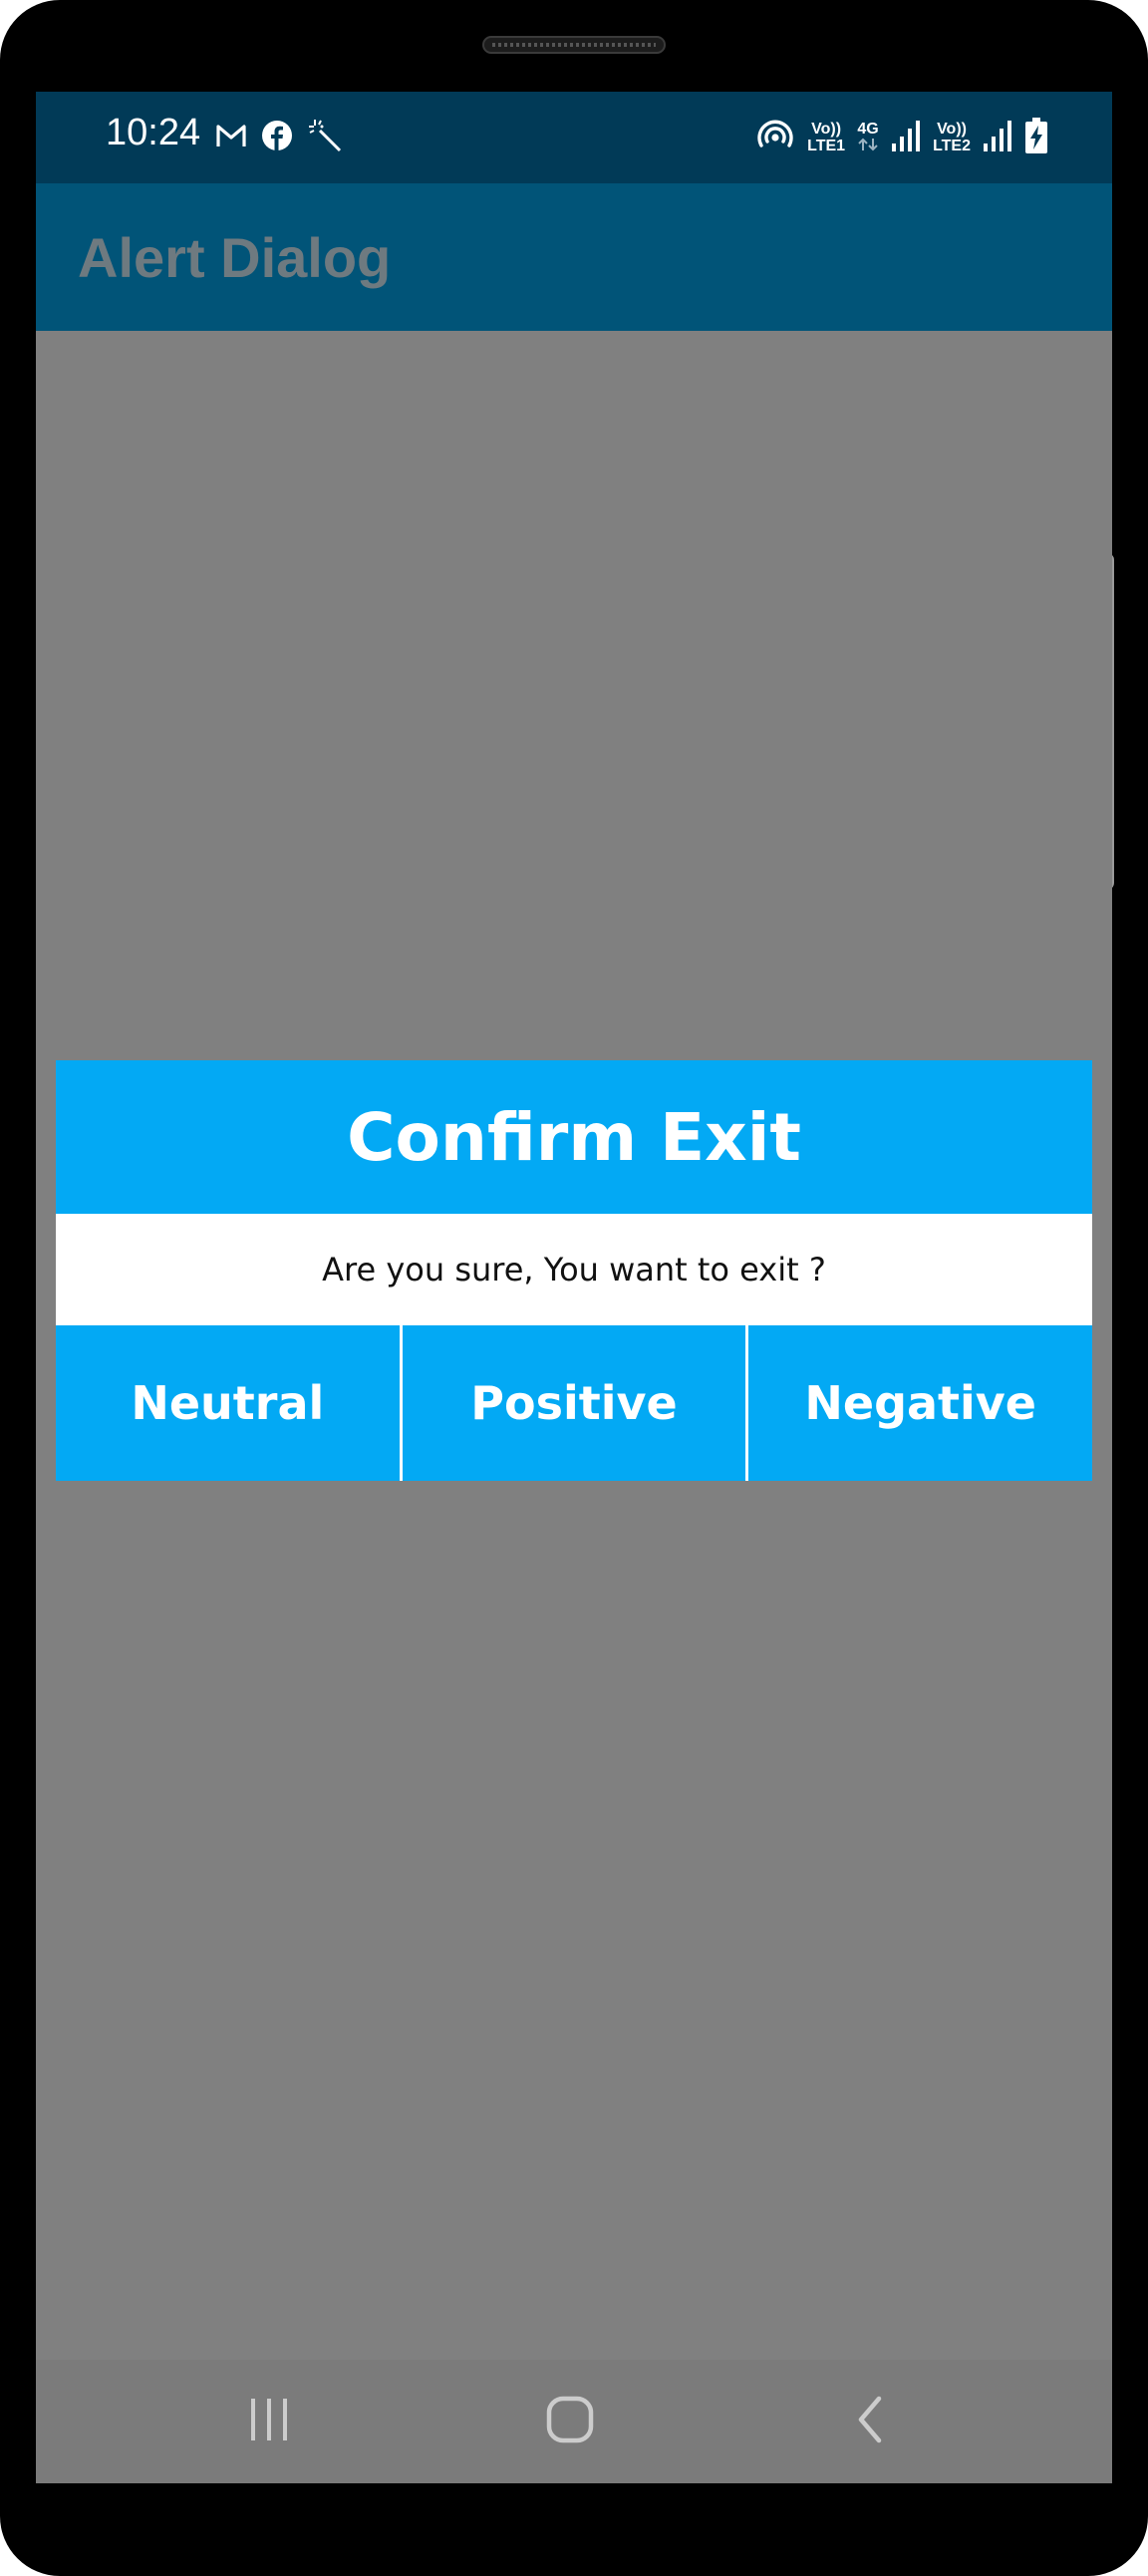 This screenshot has width=1148, height=2576. I want to click on sim2-volte-label: Vo)), so click(952, 129).